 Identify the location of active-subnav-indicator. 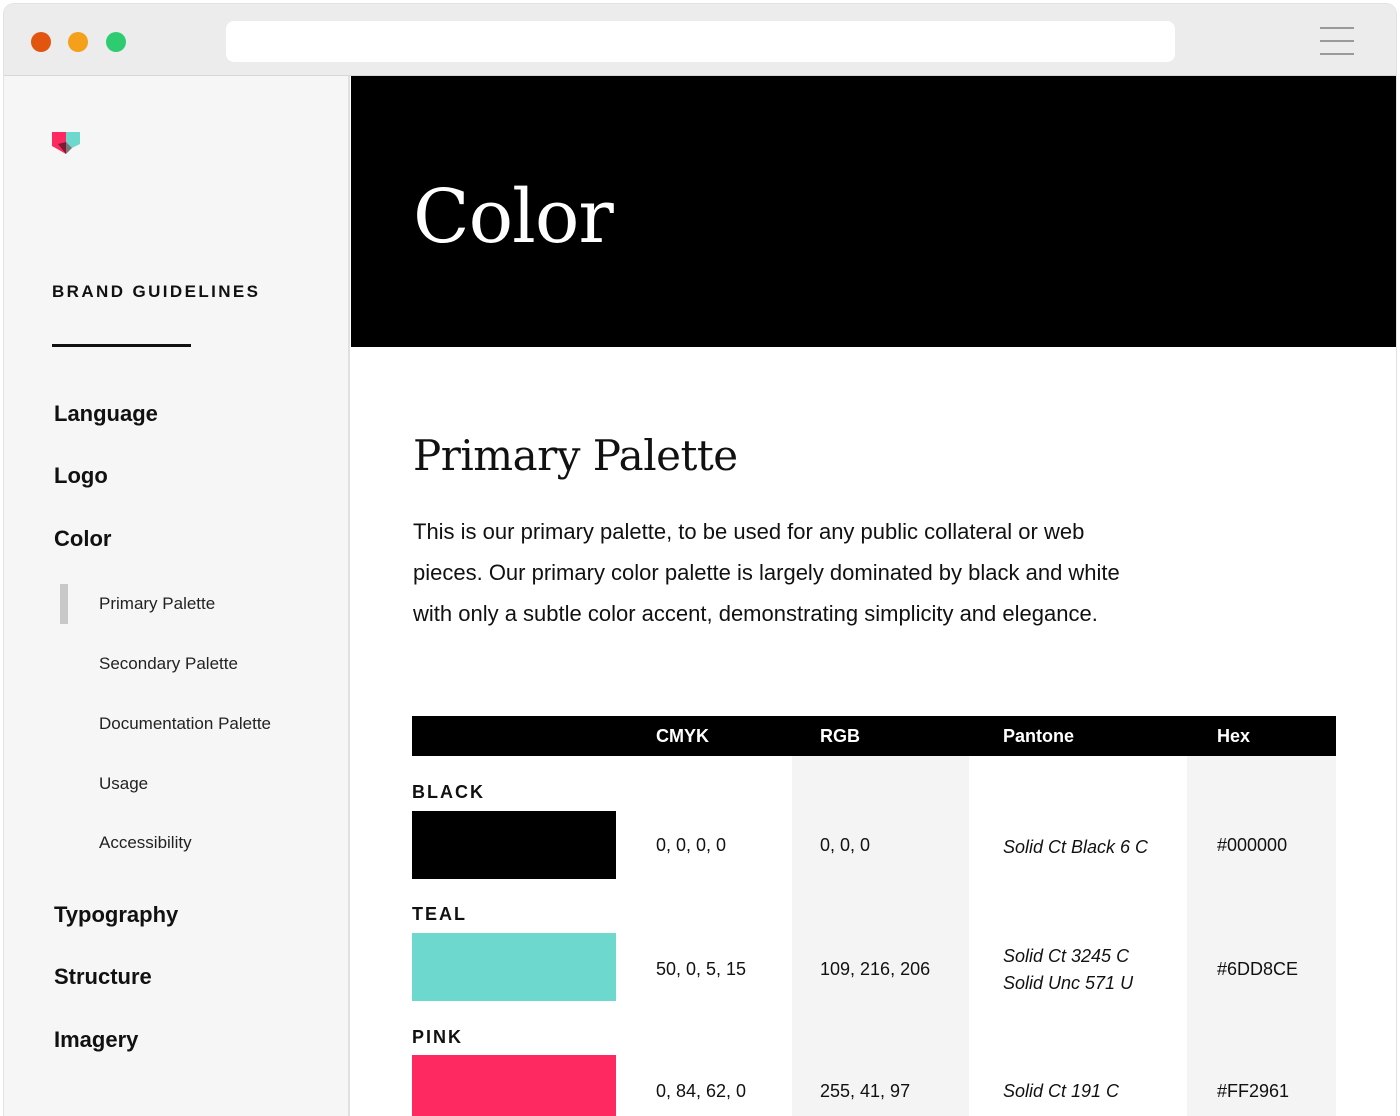
(64, 604).